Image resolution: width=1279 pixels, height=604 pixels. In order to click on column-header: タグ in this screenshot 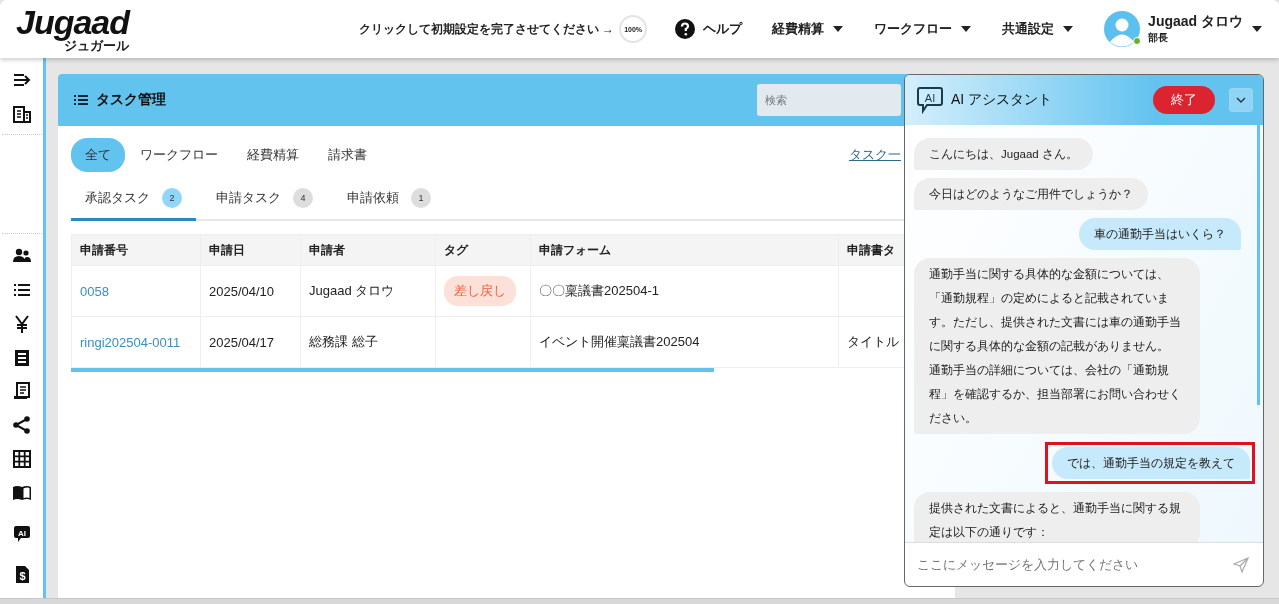, I will do `click(483, 250)`.